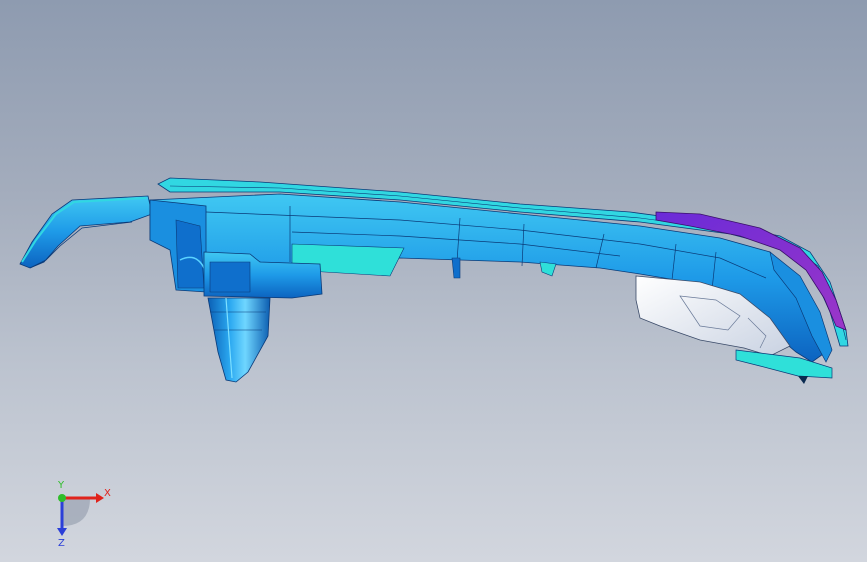  Describe the element at coordinates (548, 269) in the screenshot. I see `small-tab` at that location.